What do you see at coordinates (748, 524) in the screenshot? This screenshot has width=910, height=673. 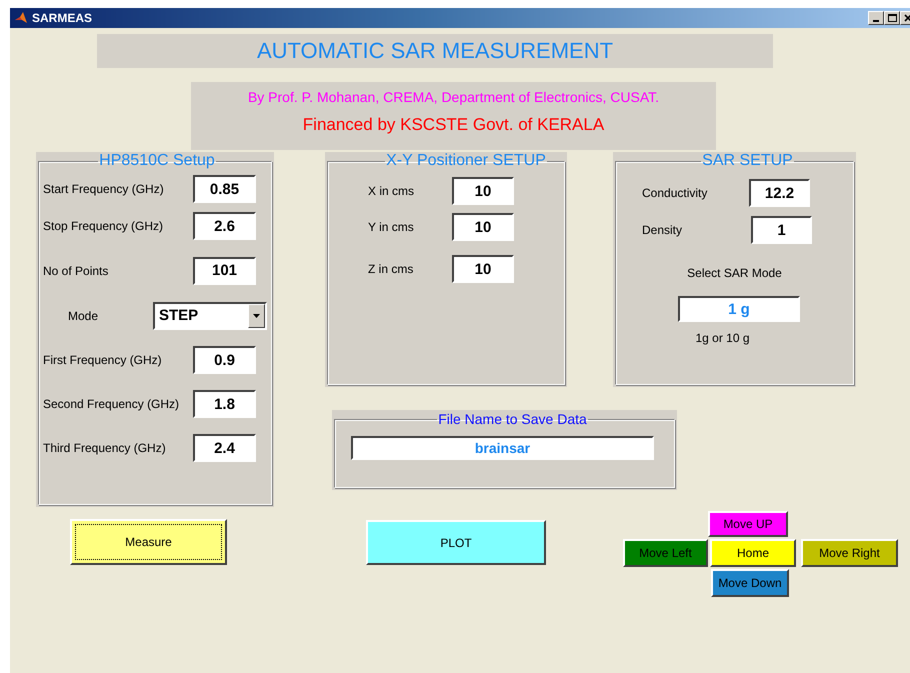 I see `move-button: Move UP` at bounding box center [748, 524].